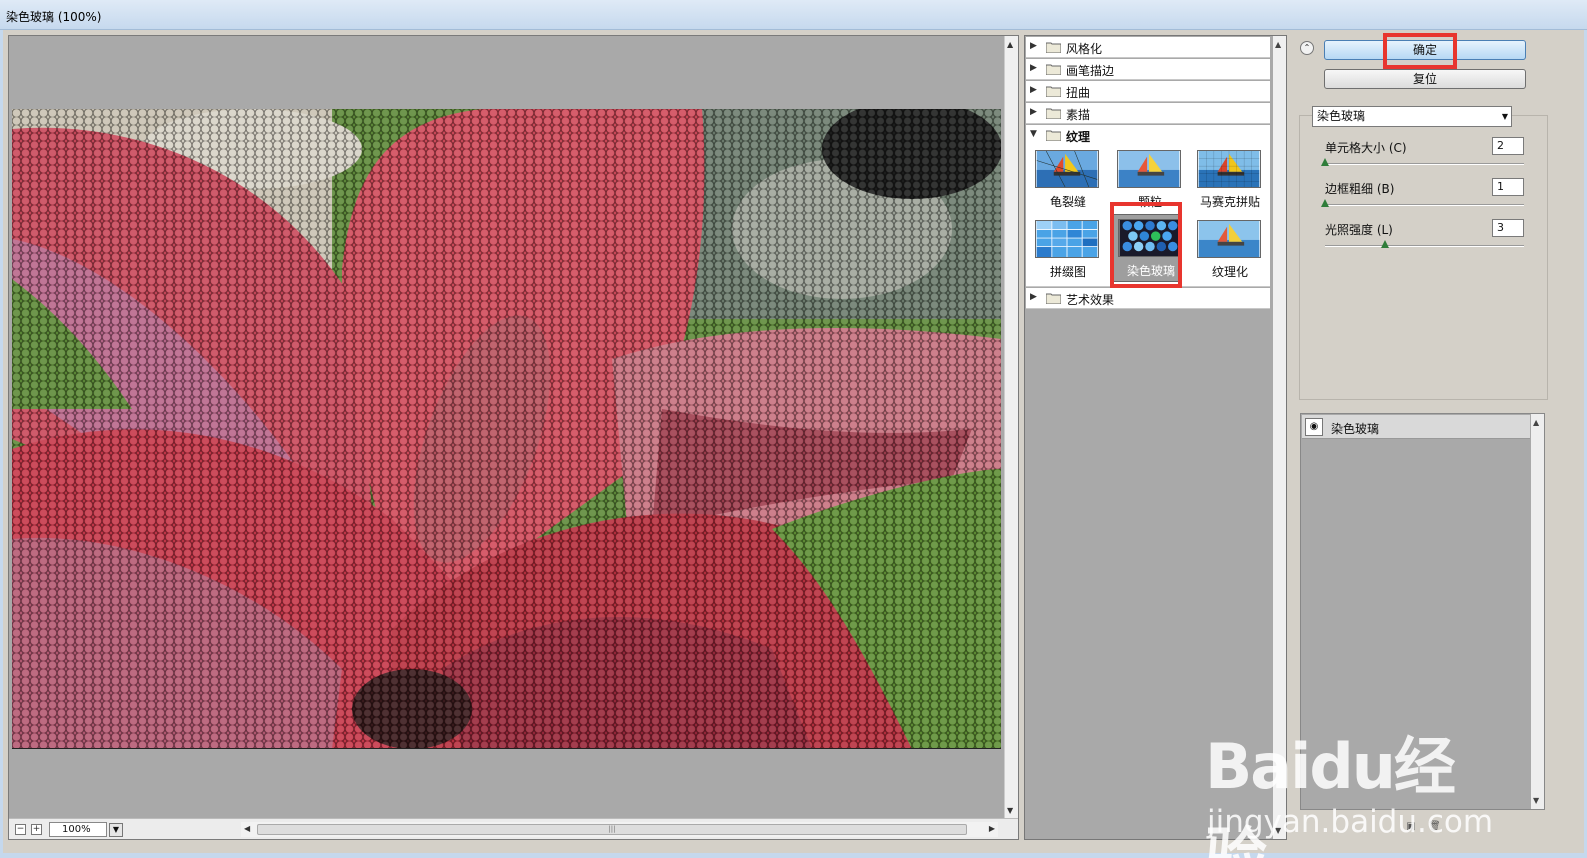 The width and height of the screenshot is (1587, 858). What do you see at coordinates (1229, 239) in the screenshot?
I see `texturizer-thumbnail-icon` at bounding box center [1229, 239].